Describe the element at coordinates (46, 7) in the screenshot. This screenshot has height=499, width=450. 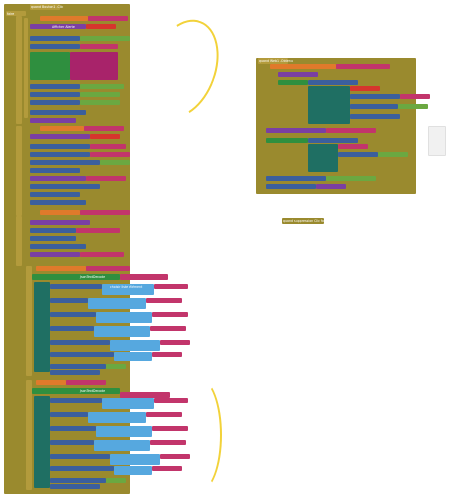
I see `event-header: quand Bouton1 .Clic` at that location.